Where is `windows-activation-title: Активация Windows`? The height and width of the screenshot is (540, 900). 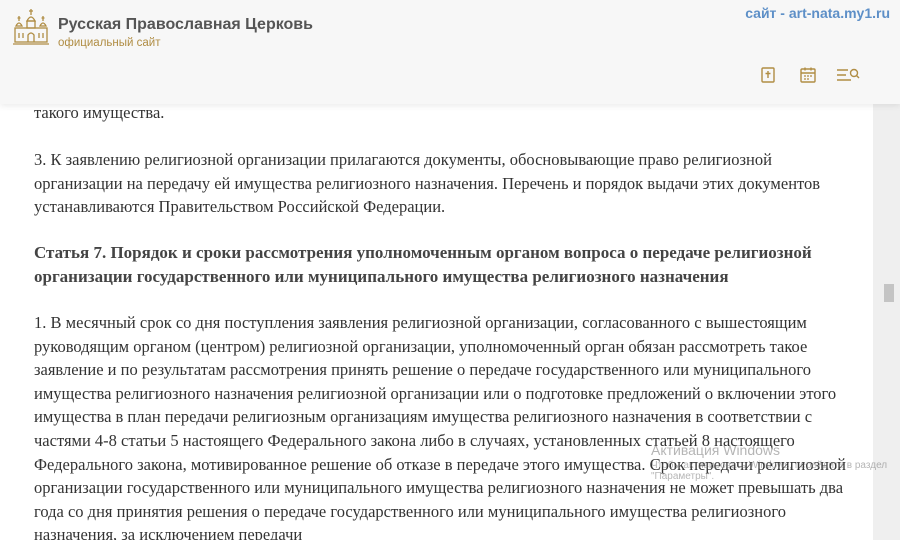 windows-activation-title: Активация Windows is located at coordinates (716, 450).